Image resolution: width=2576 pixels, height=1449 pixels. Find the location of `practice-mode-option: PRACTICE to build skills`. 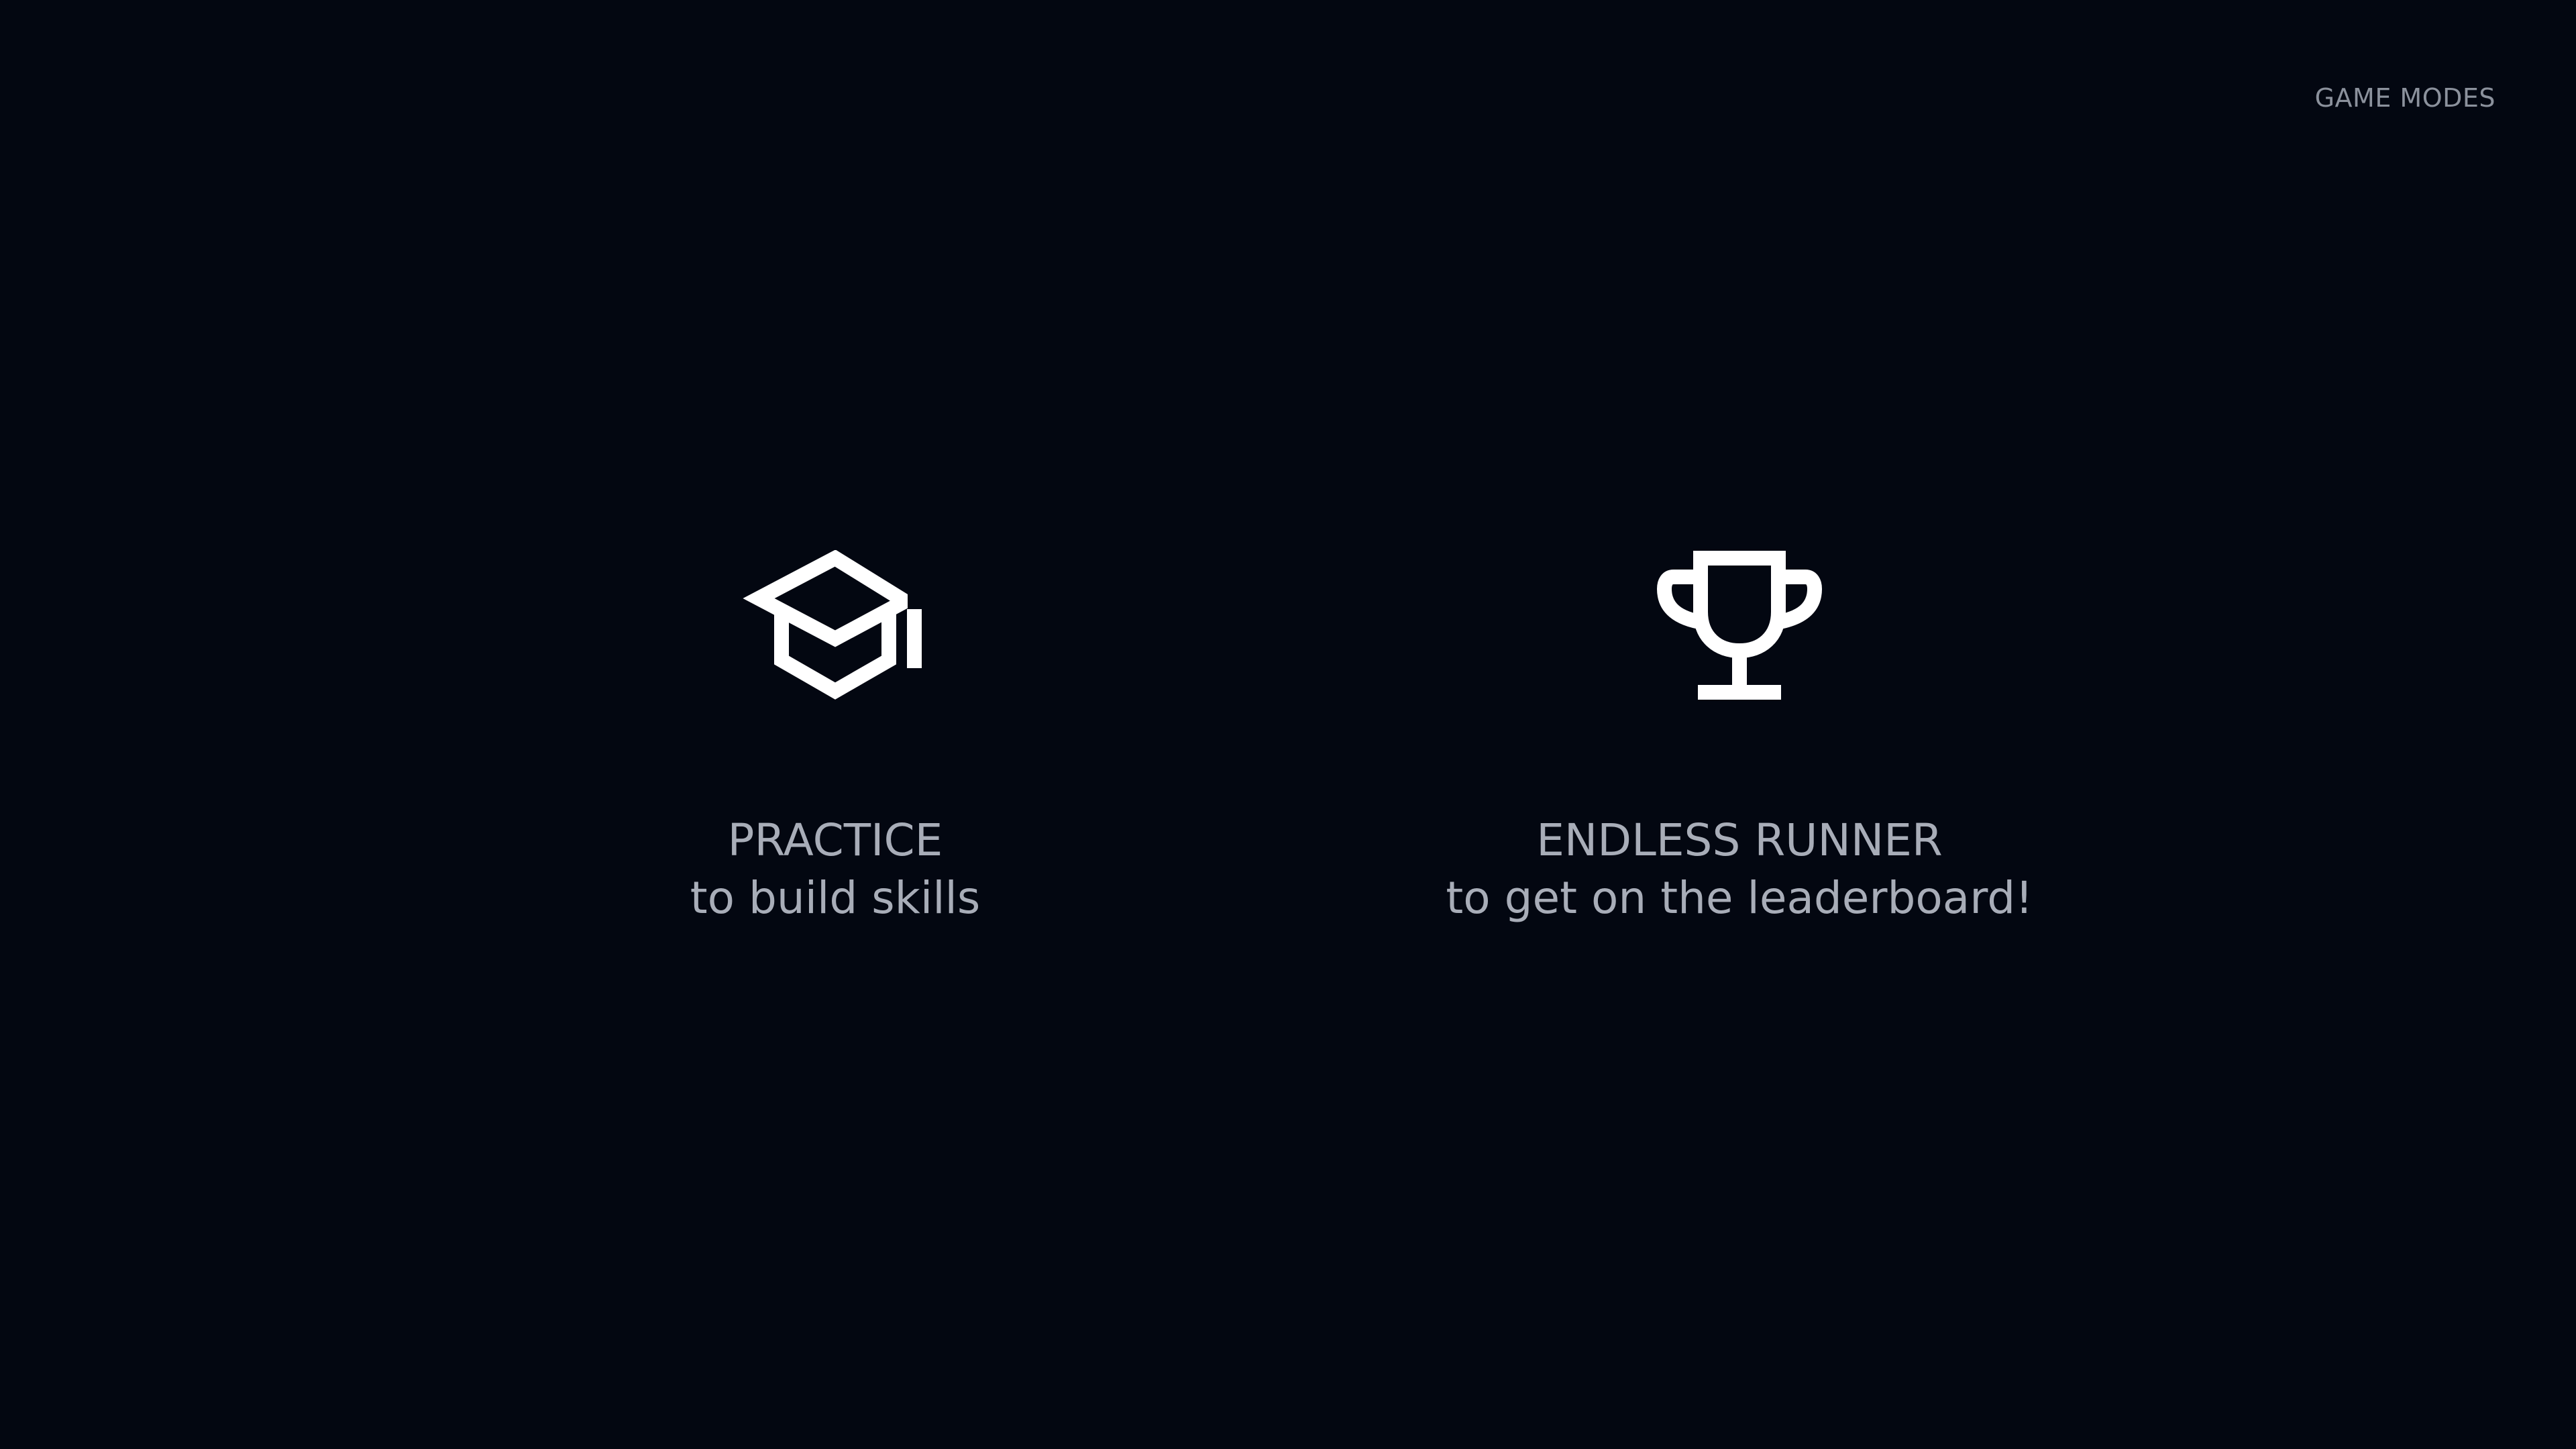

practice-mode-option: PRACTICE to build skills is located at coordinates (835, 751).